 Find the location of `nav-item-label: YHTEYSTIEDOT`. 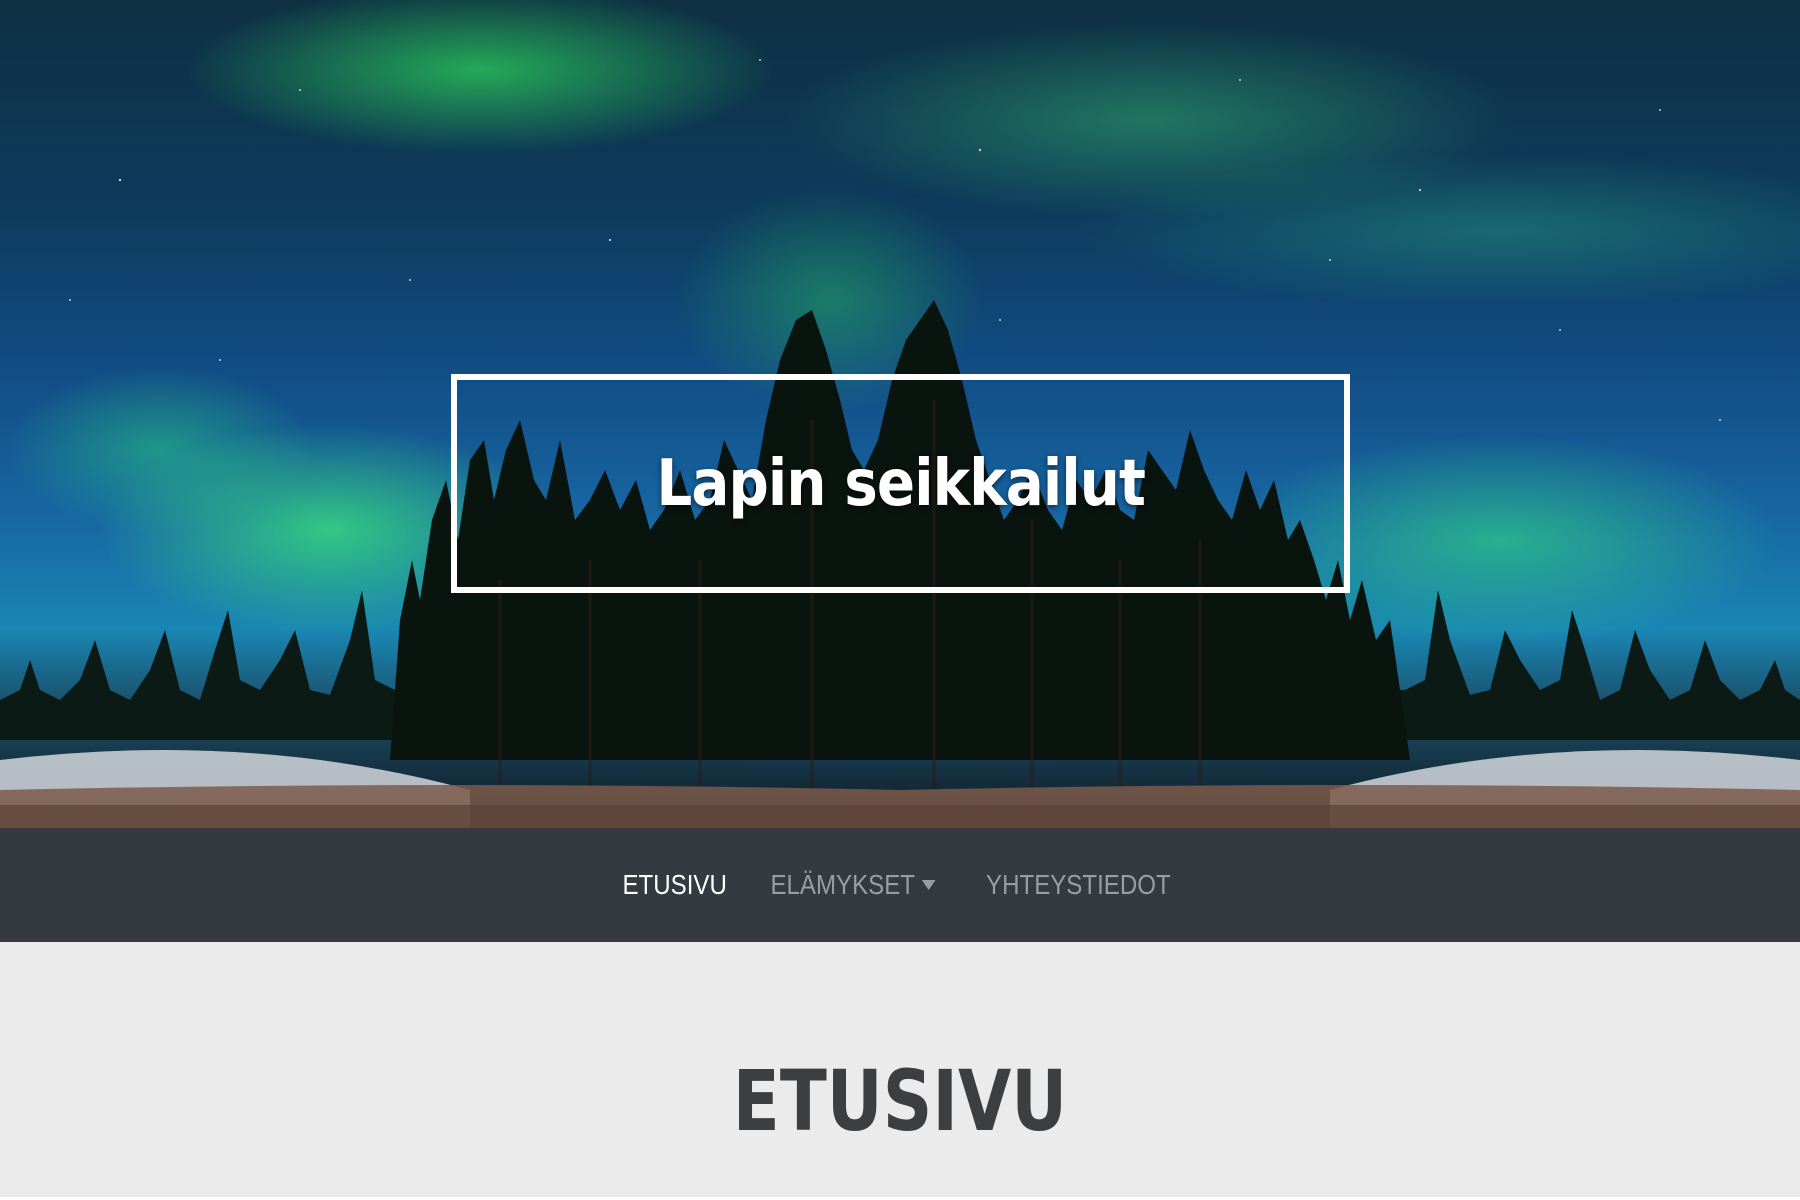

nav-item-label: YHTEYSTIEDOT is located at coordinates (1079, 884).